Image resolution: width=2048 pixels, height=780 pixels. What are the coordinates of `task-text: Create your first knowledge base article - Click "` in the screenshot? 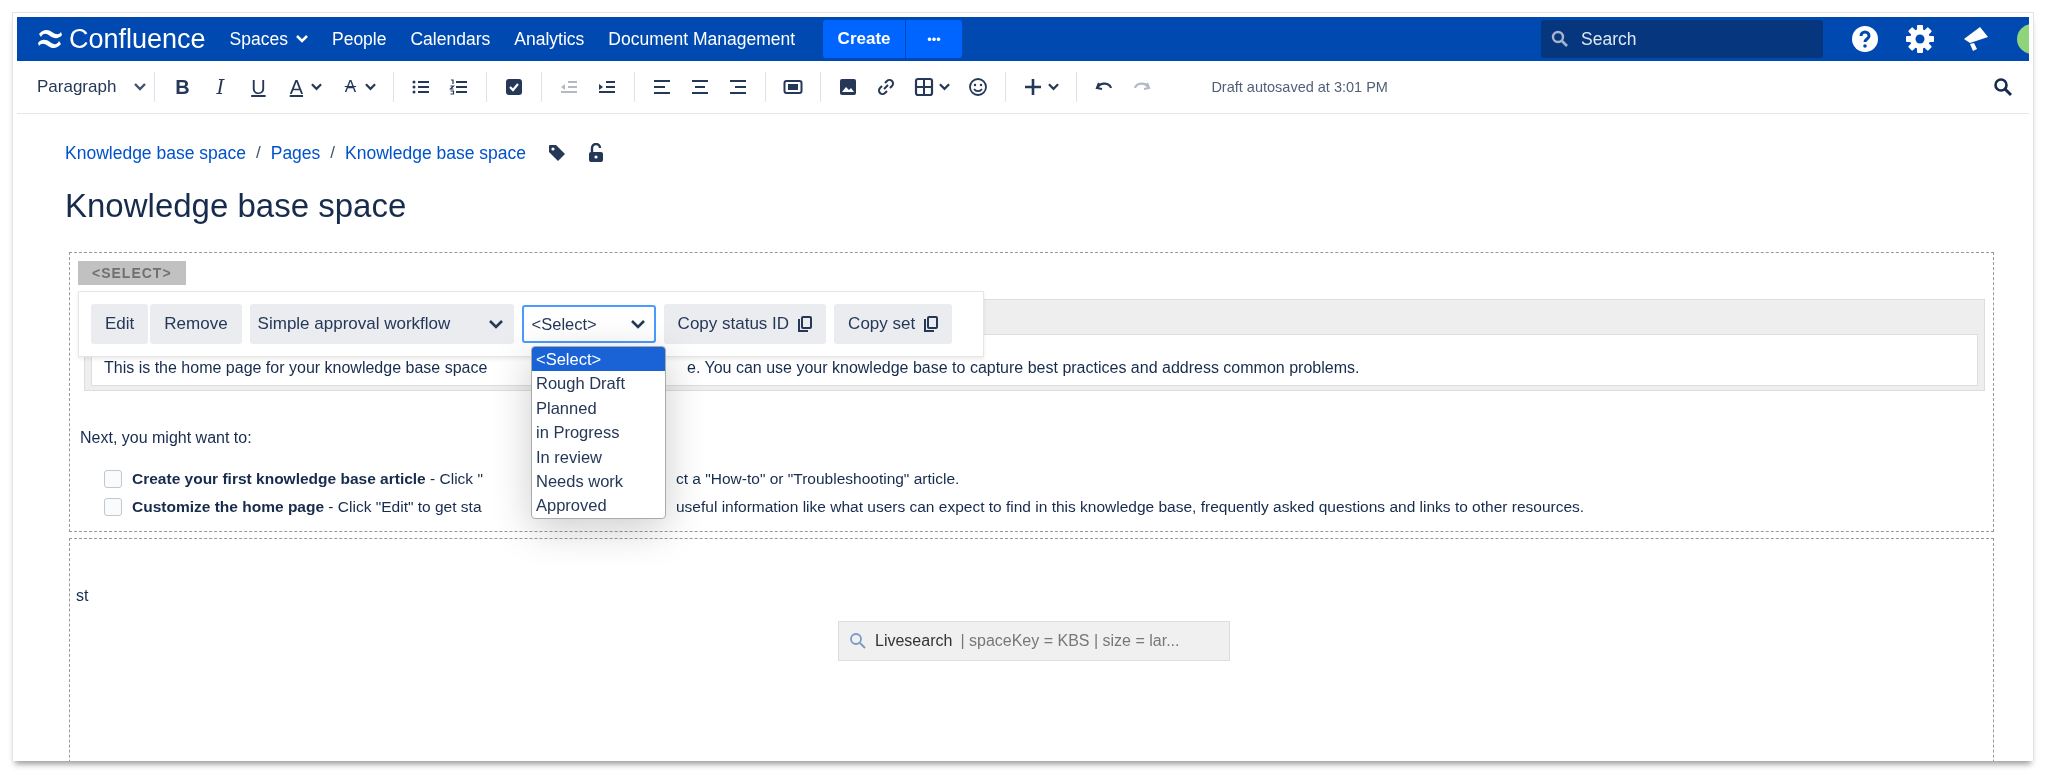 It's located at (307, 478).